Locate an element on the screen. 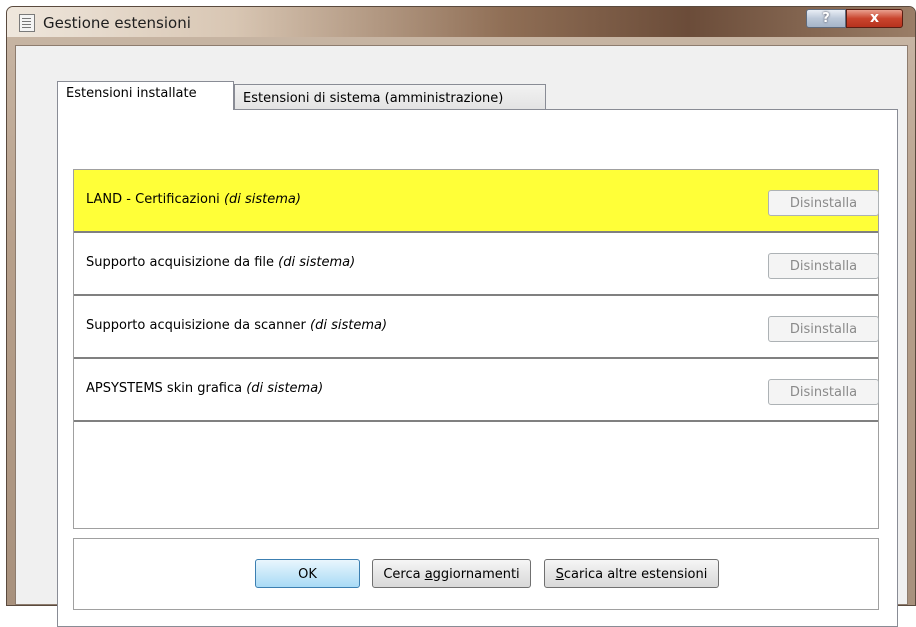 The image size is (916, 627). more-label-accel: S is located at coordinates (559, 574).